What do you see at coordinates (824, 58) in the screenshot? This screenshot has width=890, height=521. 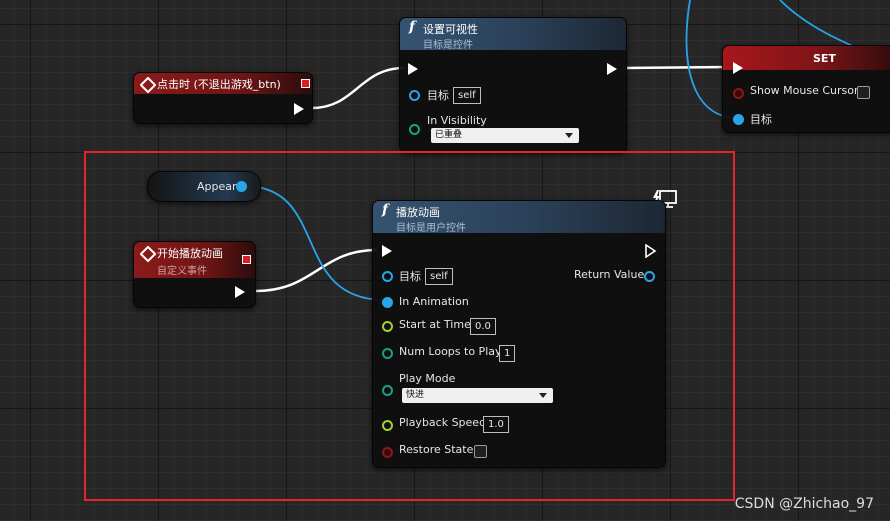 I see `node-title: SET` at bounding box center [824, 58].